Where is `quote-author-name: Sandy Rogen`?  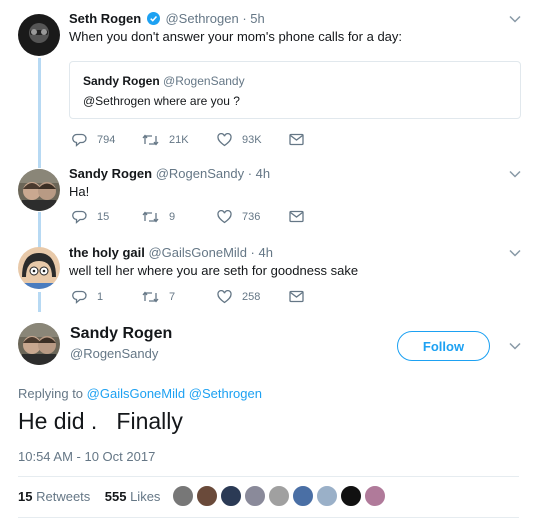 quote-author-name: Sandy Rogen is located at coordinates (121, 81).